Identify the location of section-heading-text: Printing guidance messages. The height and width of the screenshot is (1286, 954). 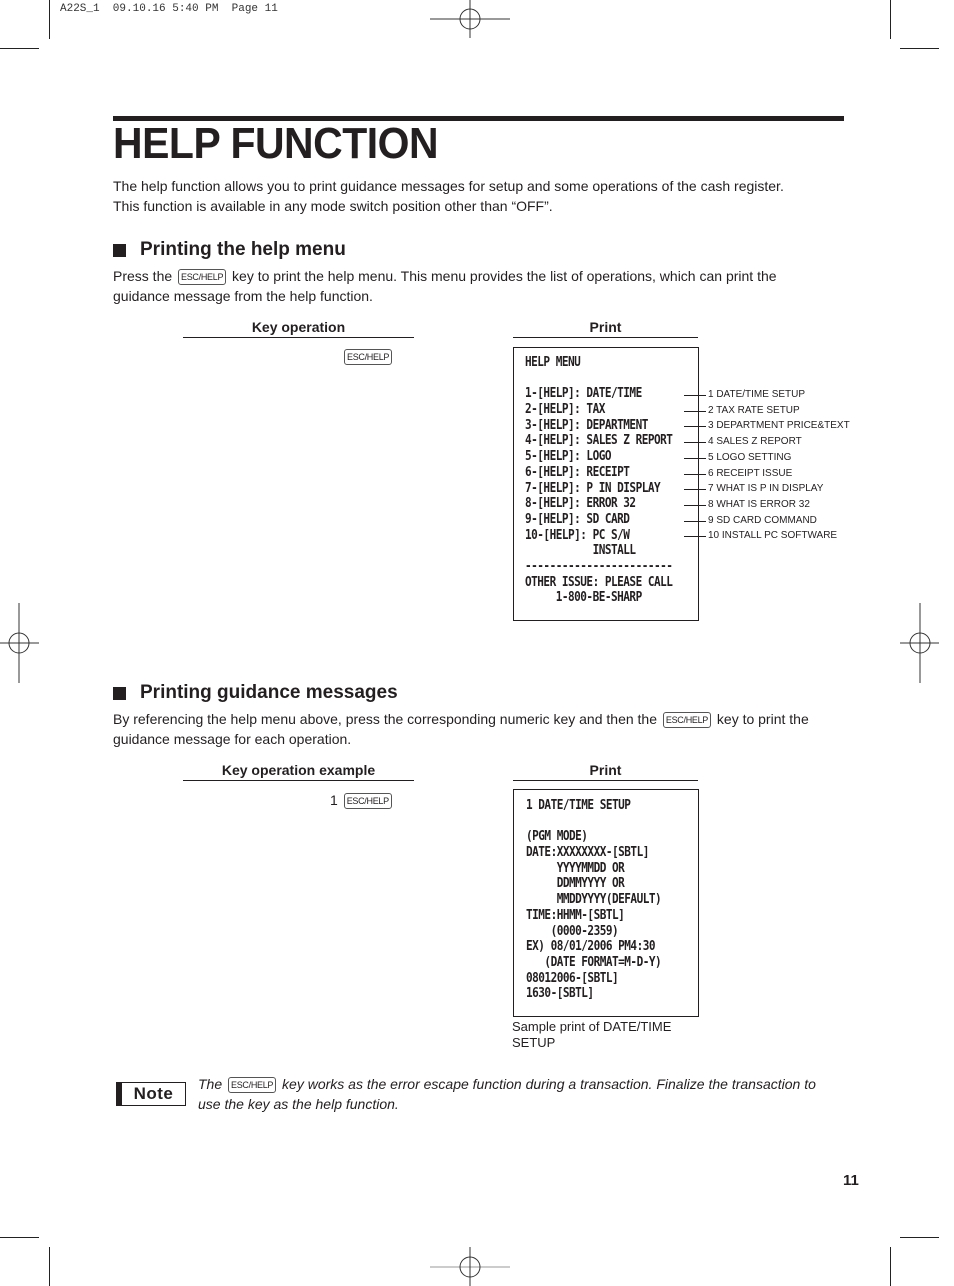
(269, 692).